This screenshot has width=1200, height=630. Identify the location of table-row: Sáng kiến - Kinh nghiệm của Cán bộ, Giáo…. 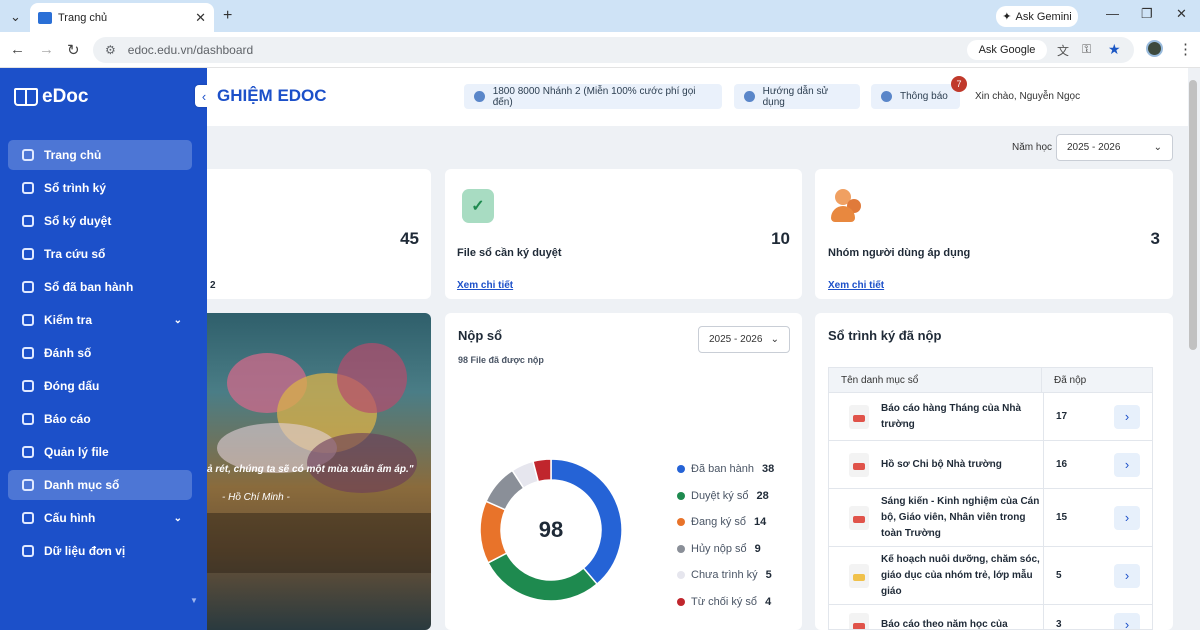
(990, 518).